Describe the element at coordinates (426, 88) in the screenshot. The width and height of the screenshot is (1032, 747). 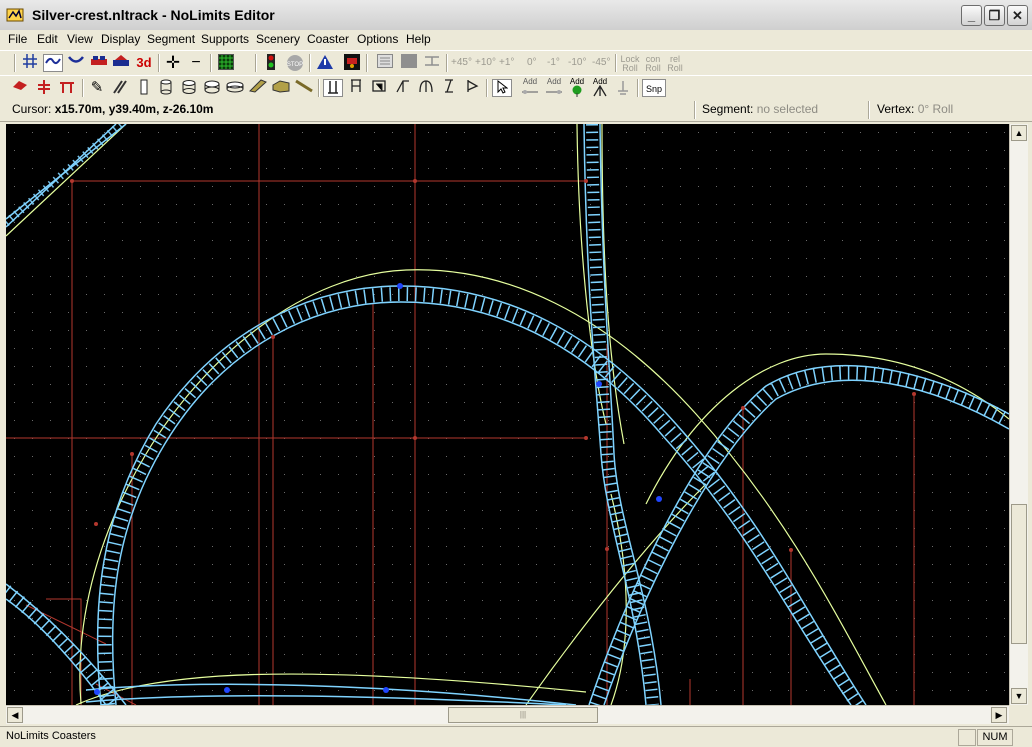
I see `support-arch-icon` at that location.